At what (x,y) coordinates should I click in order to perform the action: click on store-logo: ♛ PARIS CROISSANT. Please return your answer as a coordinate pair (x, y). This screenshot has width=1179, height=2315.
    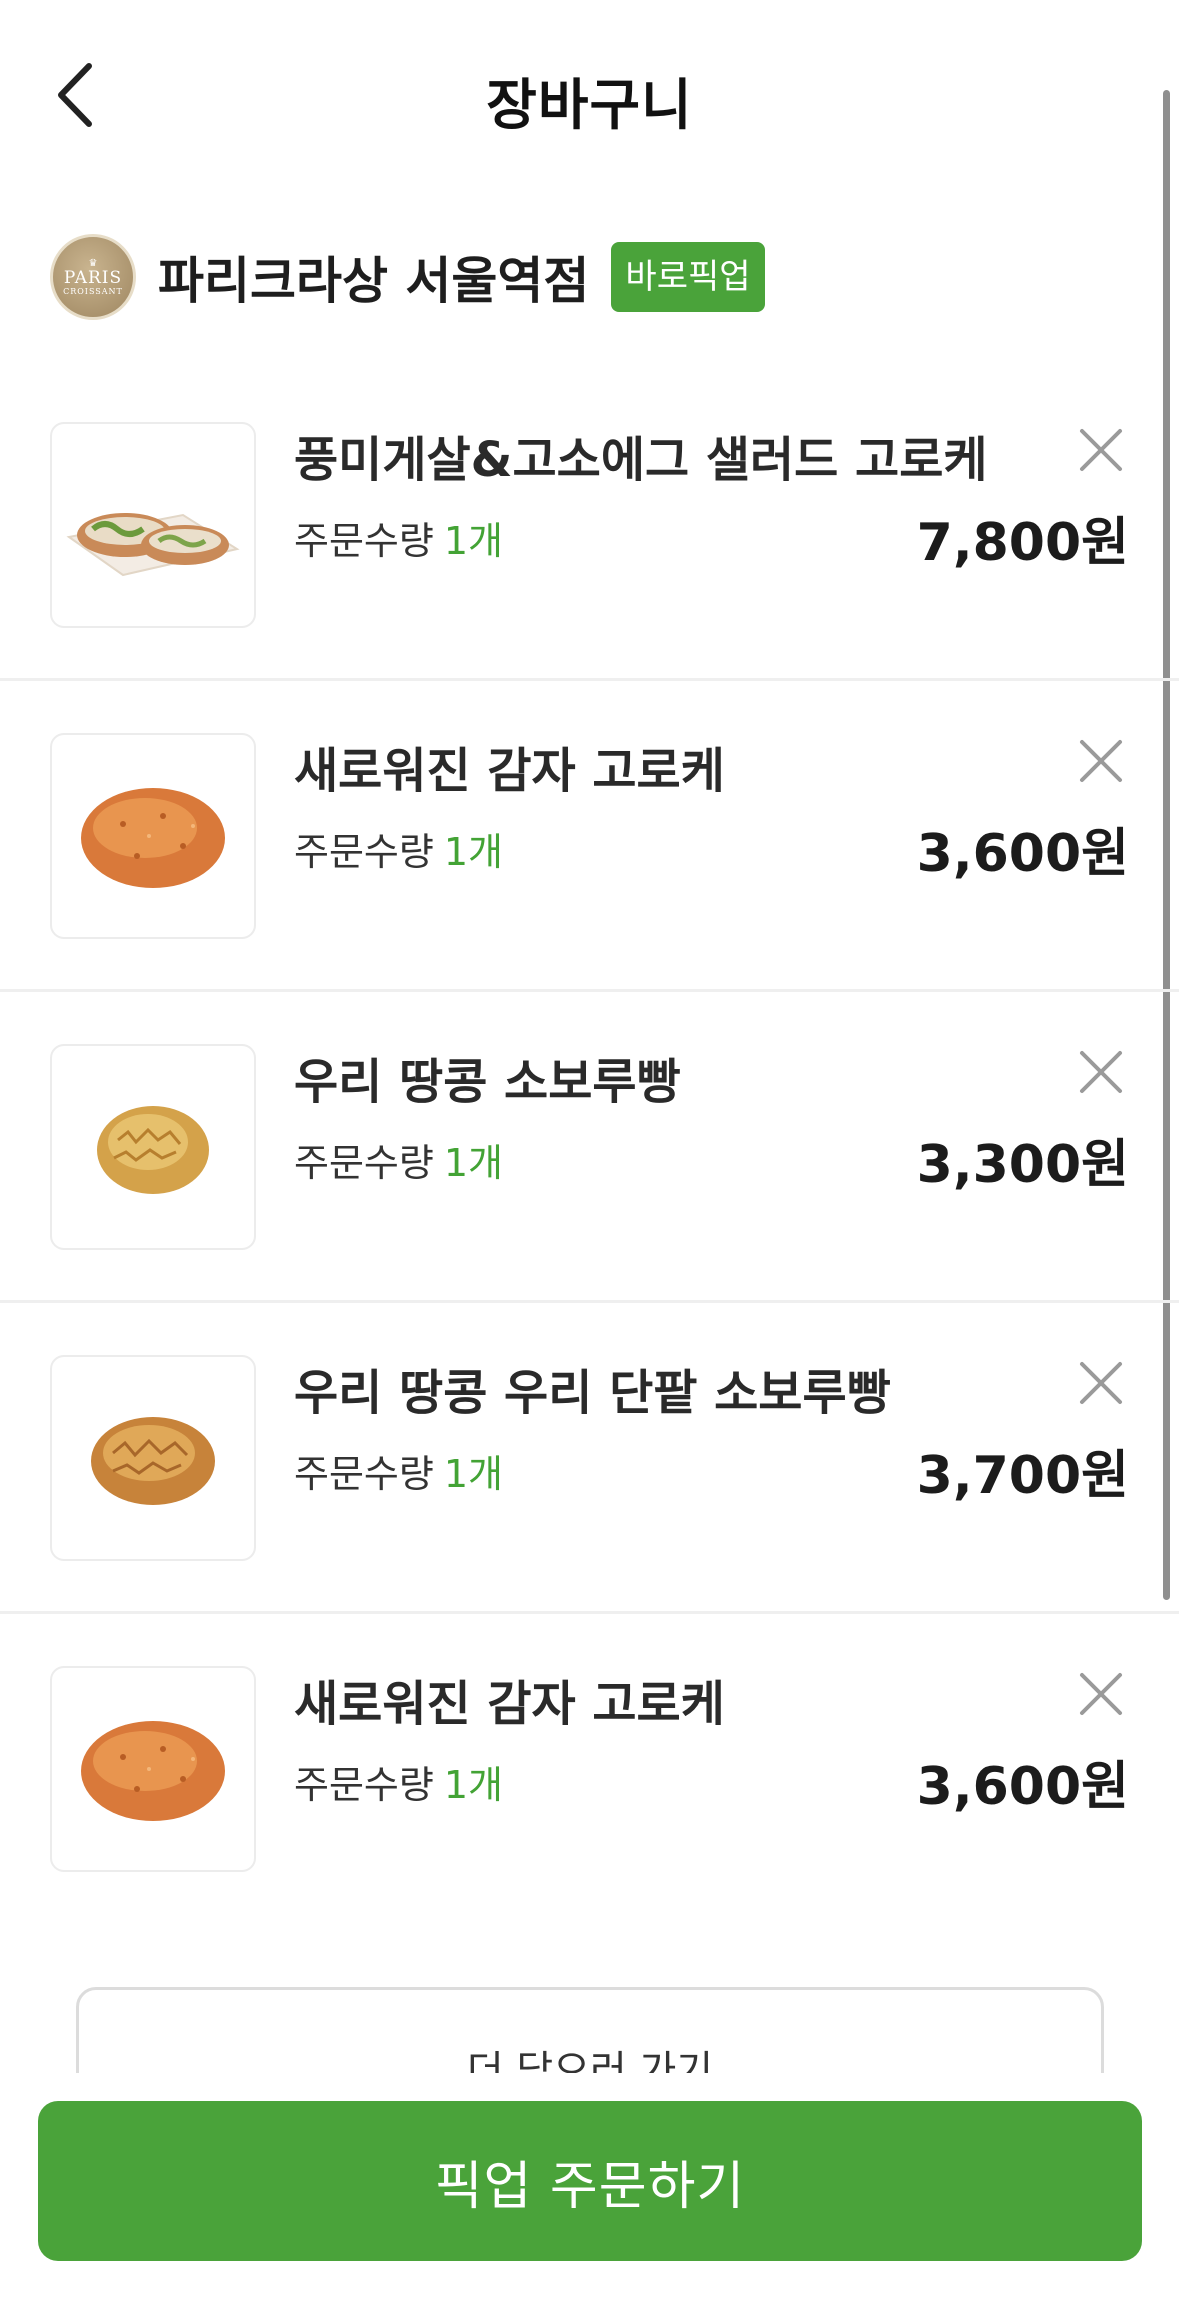
    Looking at the image, I should click on (93, 277).